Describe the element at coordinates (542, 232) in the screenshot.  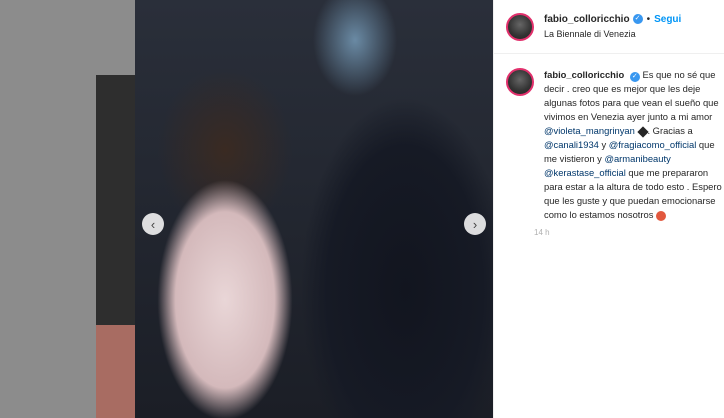
I see `post-timestamp: 14 h` at that location.